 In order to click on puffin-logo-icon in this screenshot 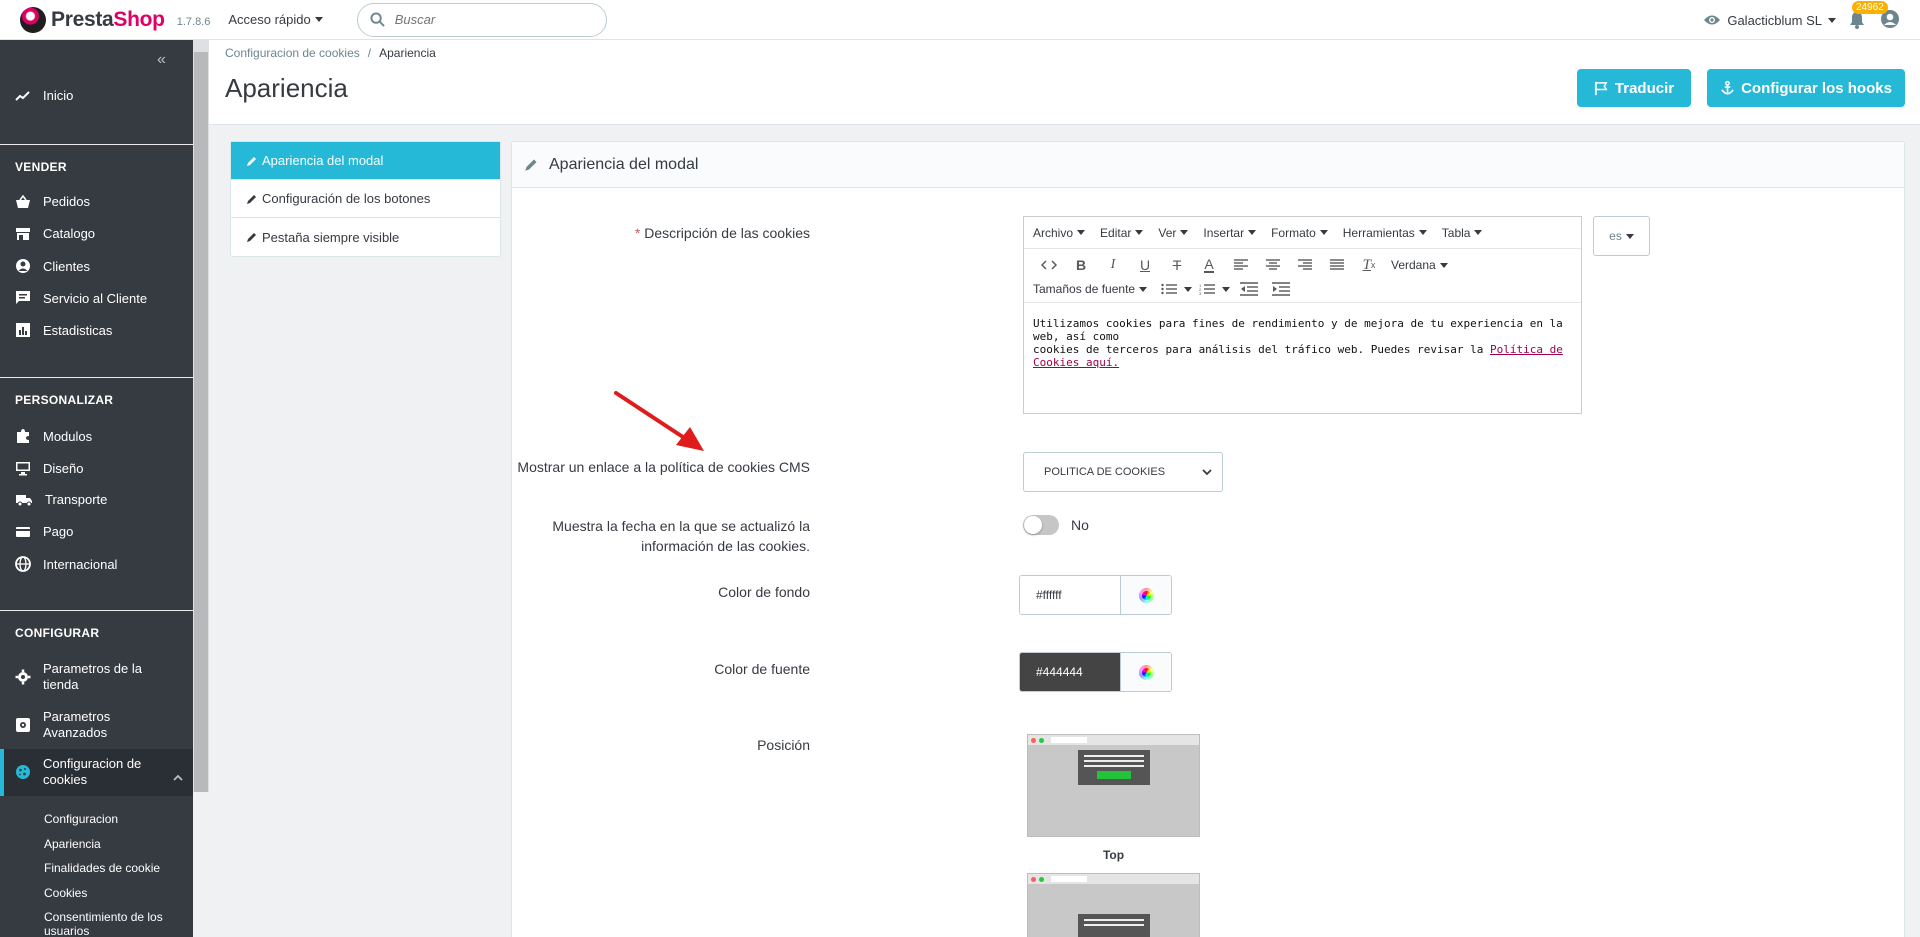, I will do `click(33, 19)`.